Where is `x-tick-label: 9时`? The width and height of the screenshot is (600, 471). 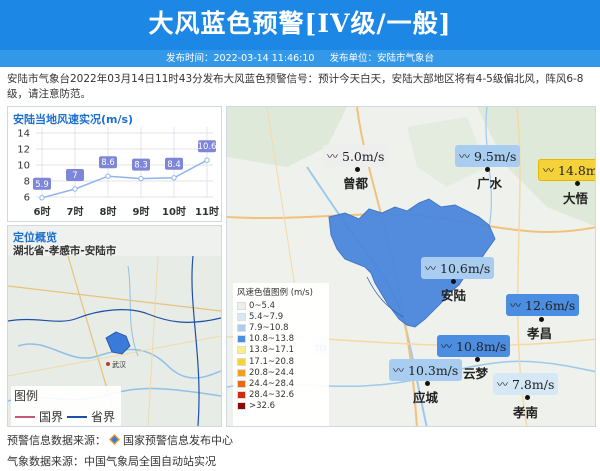 x-tick-label: 9时 is located at coordinates (141, 211).